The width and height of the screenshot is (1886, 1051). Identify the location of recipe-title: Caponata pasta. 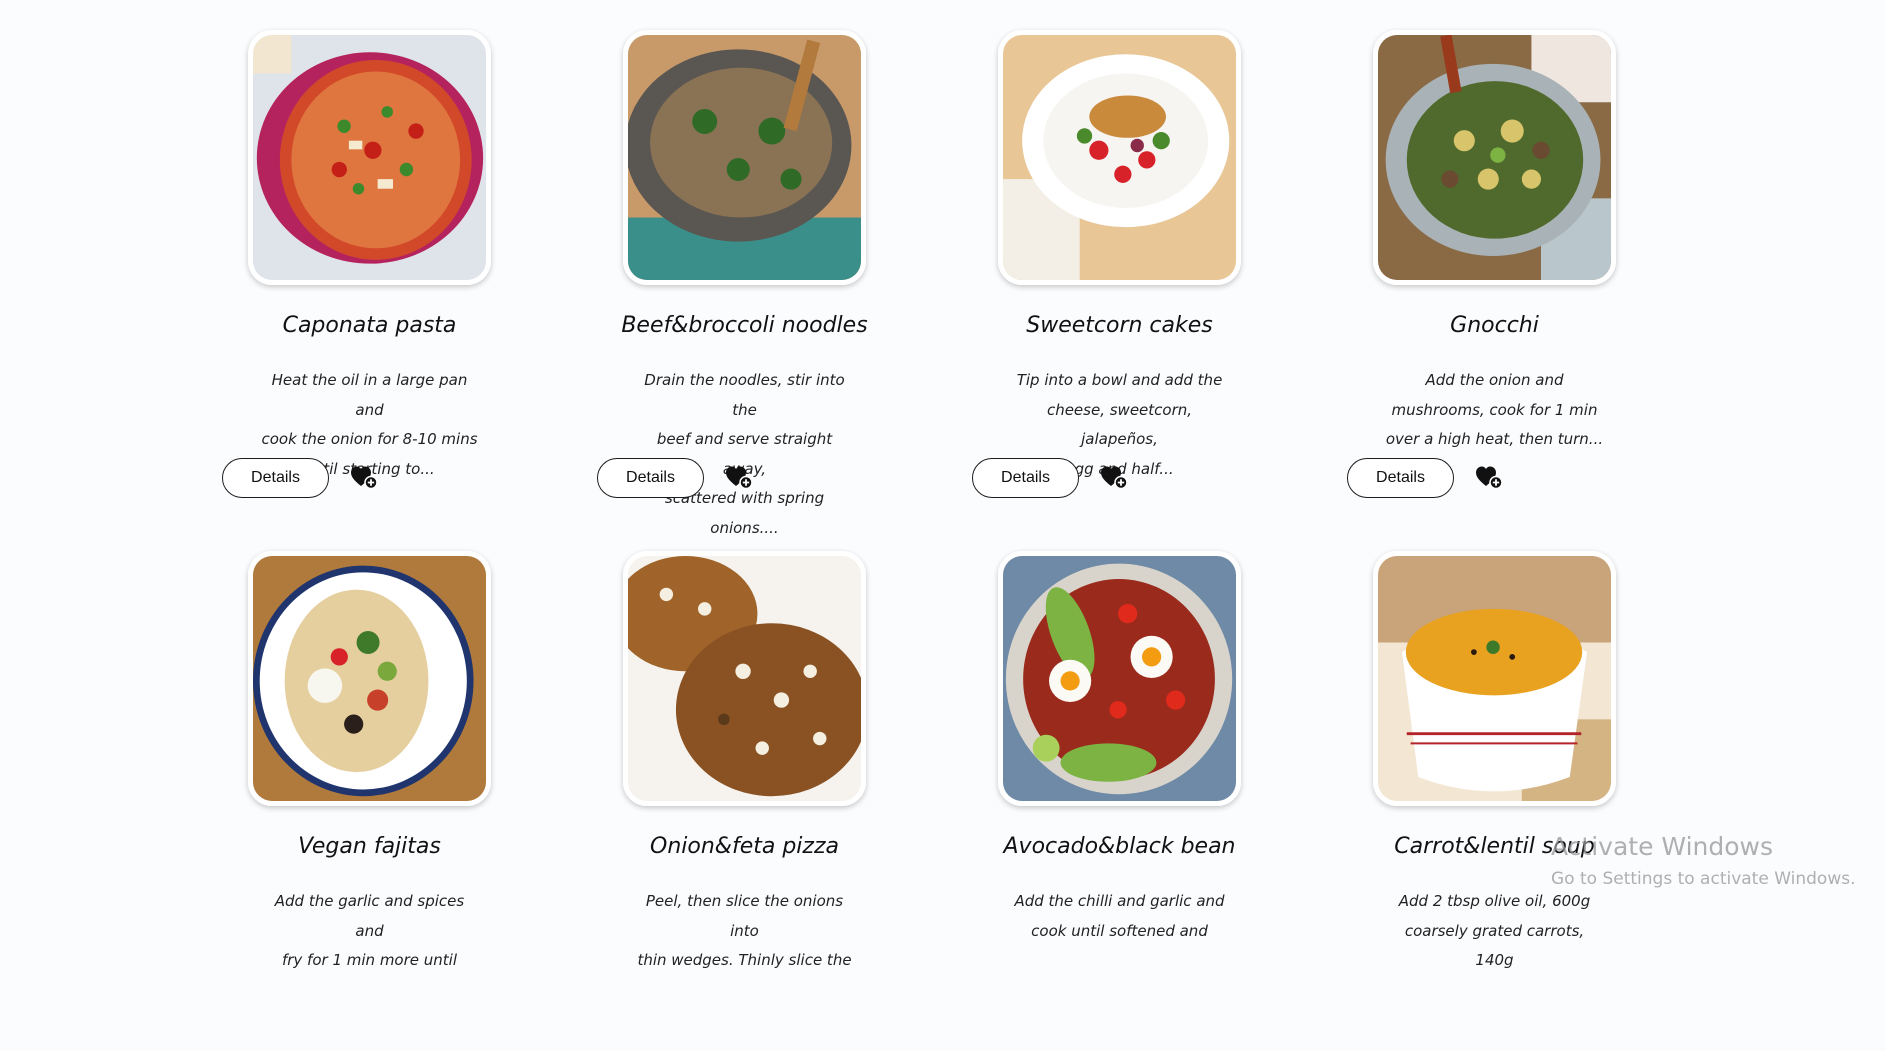
(369, 325).